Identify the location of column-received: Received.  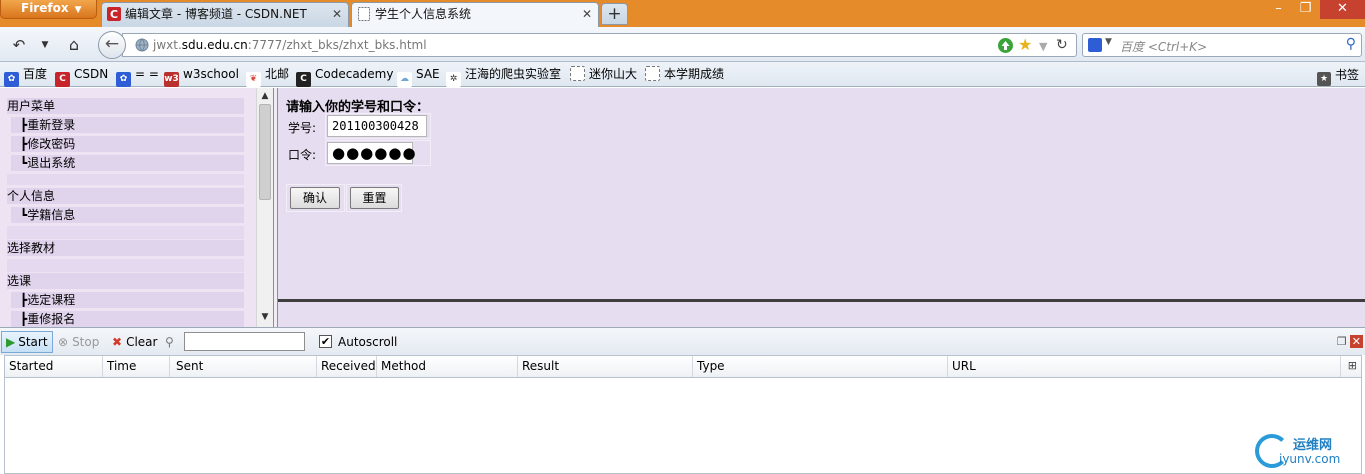
(347, 366).